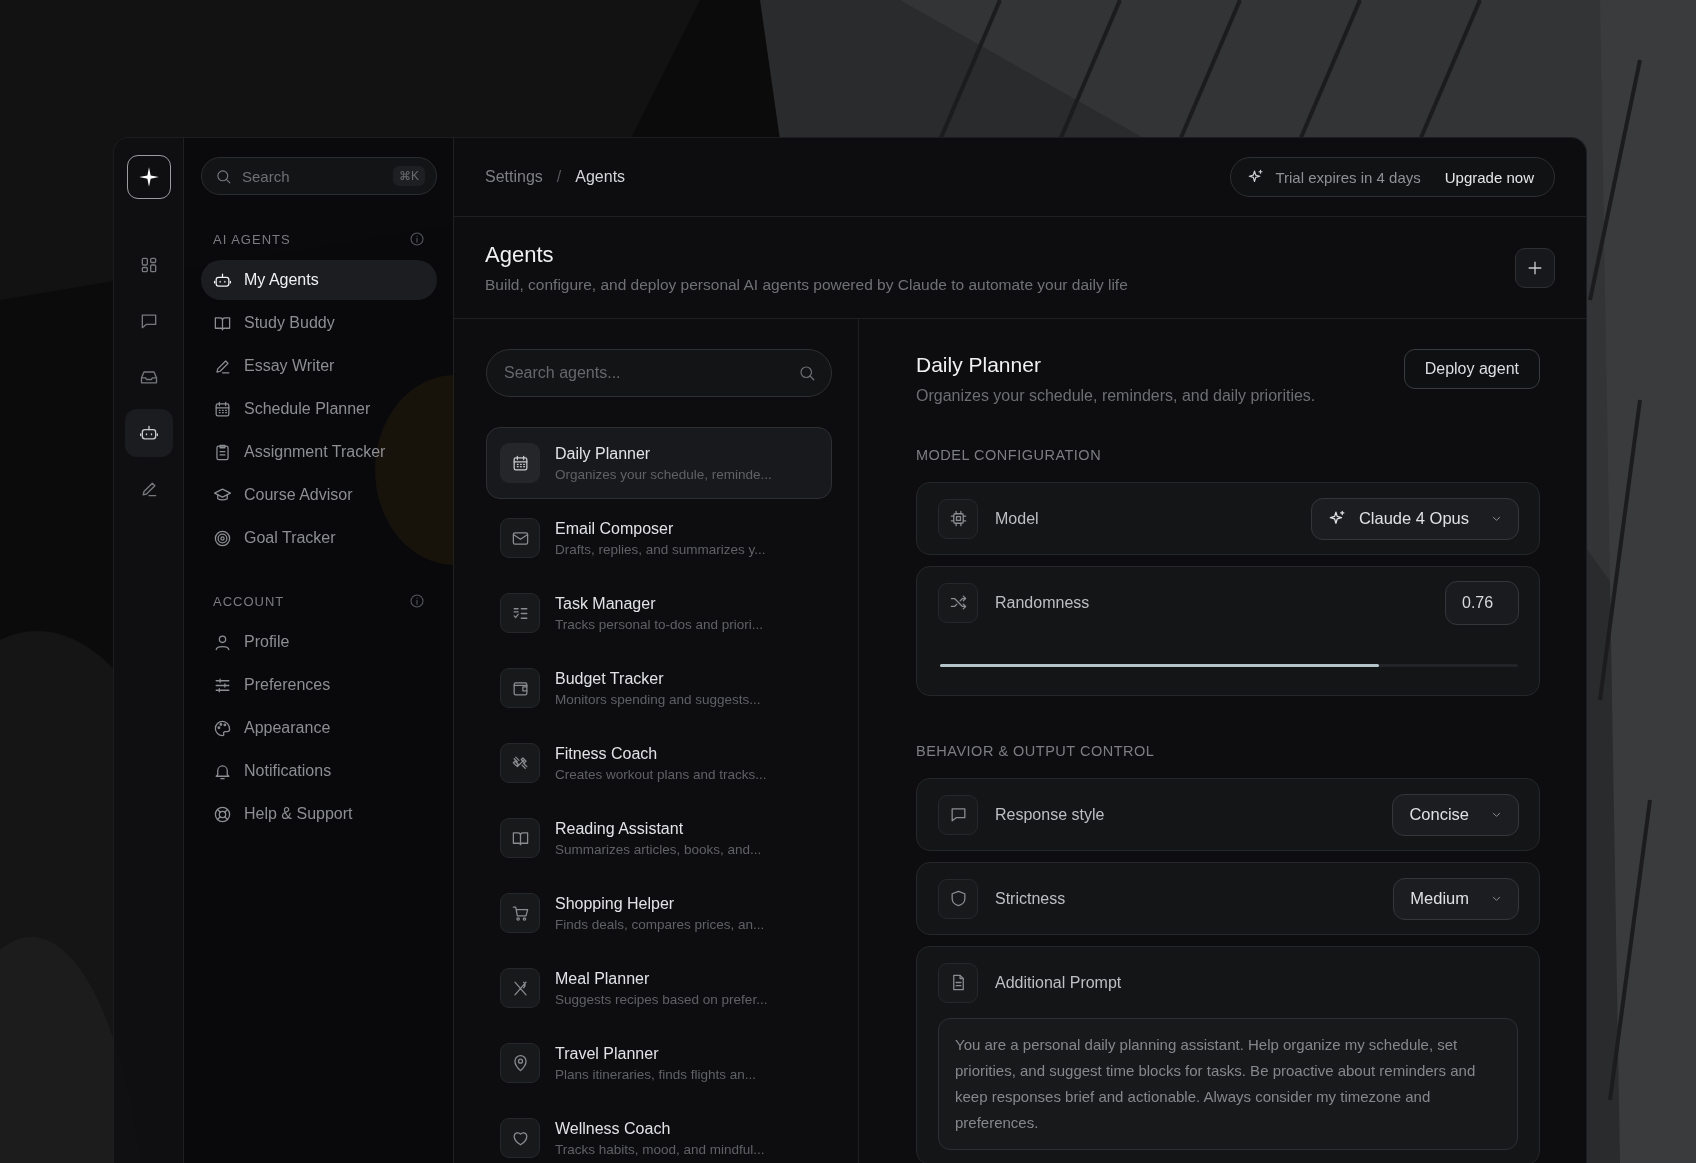  I want to click on agent-name: Fitness Coach, so click(607, 753).